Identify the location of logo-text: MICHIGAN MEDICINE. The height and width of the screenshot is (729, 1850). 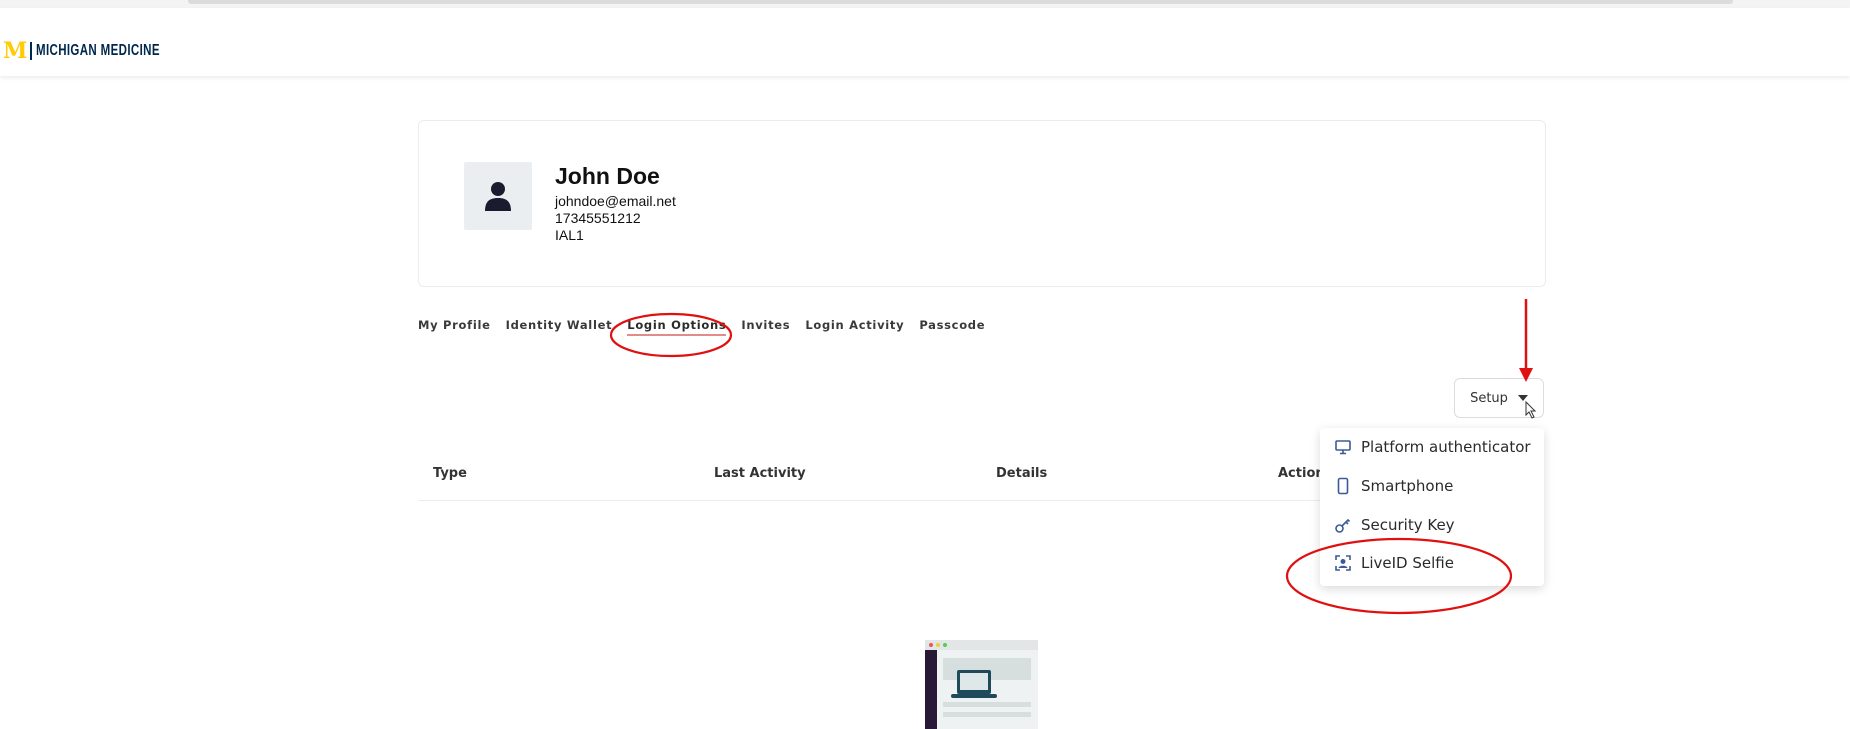
(98, 50).